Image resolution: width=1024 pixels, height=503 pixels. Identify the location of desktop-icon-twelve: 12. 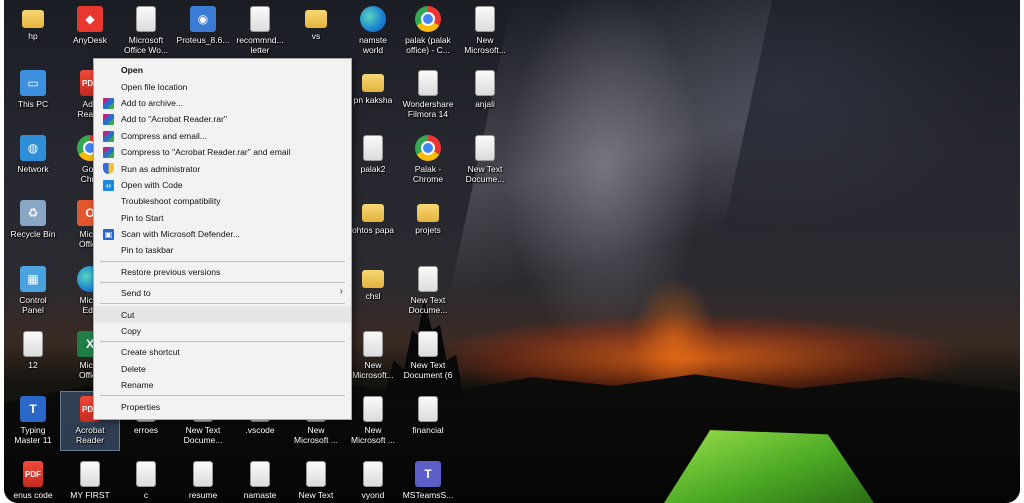
(33, 356).